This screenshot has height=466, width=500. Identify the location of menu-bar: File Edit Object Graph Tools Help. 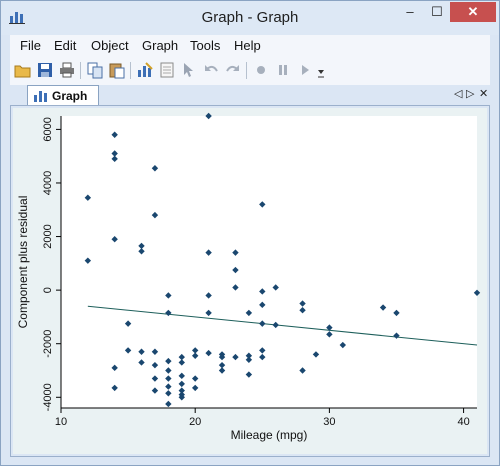
(250, 46).